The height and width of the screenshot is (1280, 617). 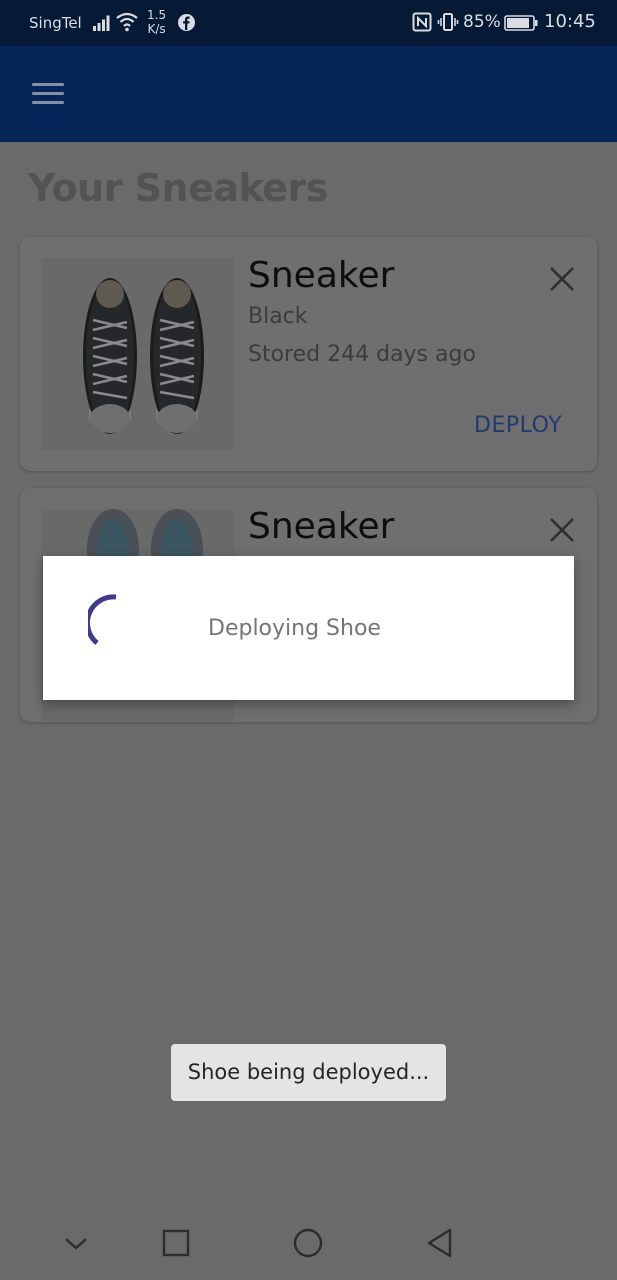 I want to click on signal-icon, so click(x=101, y=23).